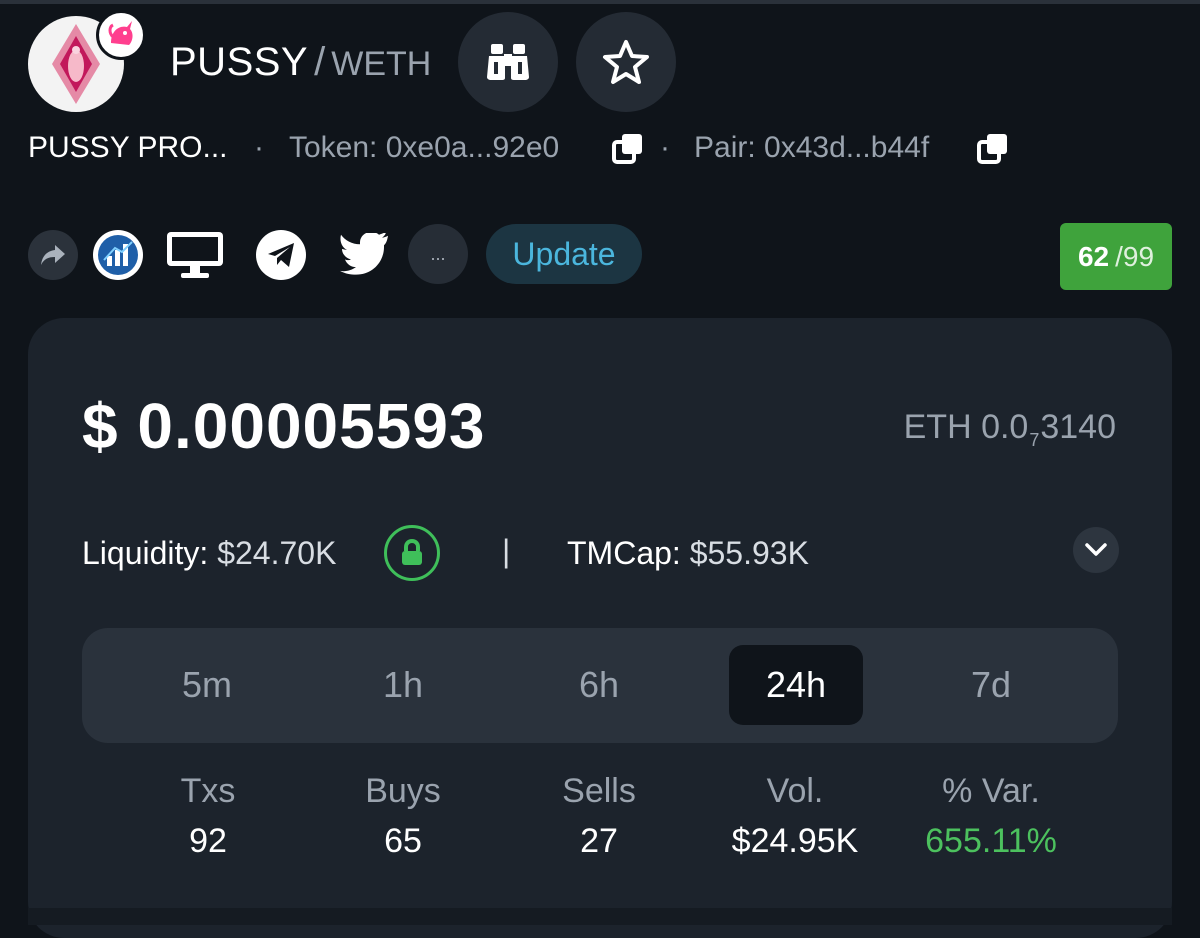 The width and height of the screenshot is (1200, 938). What do you see at coordinates (599, 816) in the screenshot?
I see `stat-sells: Sells 27` at bounding box center [599, 816].